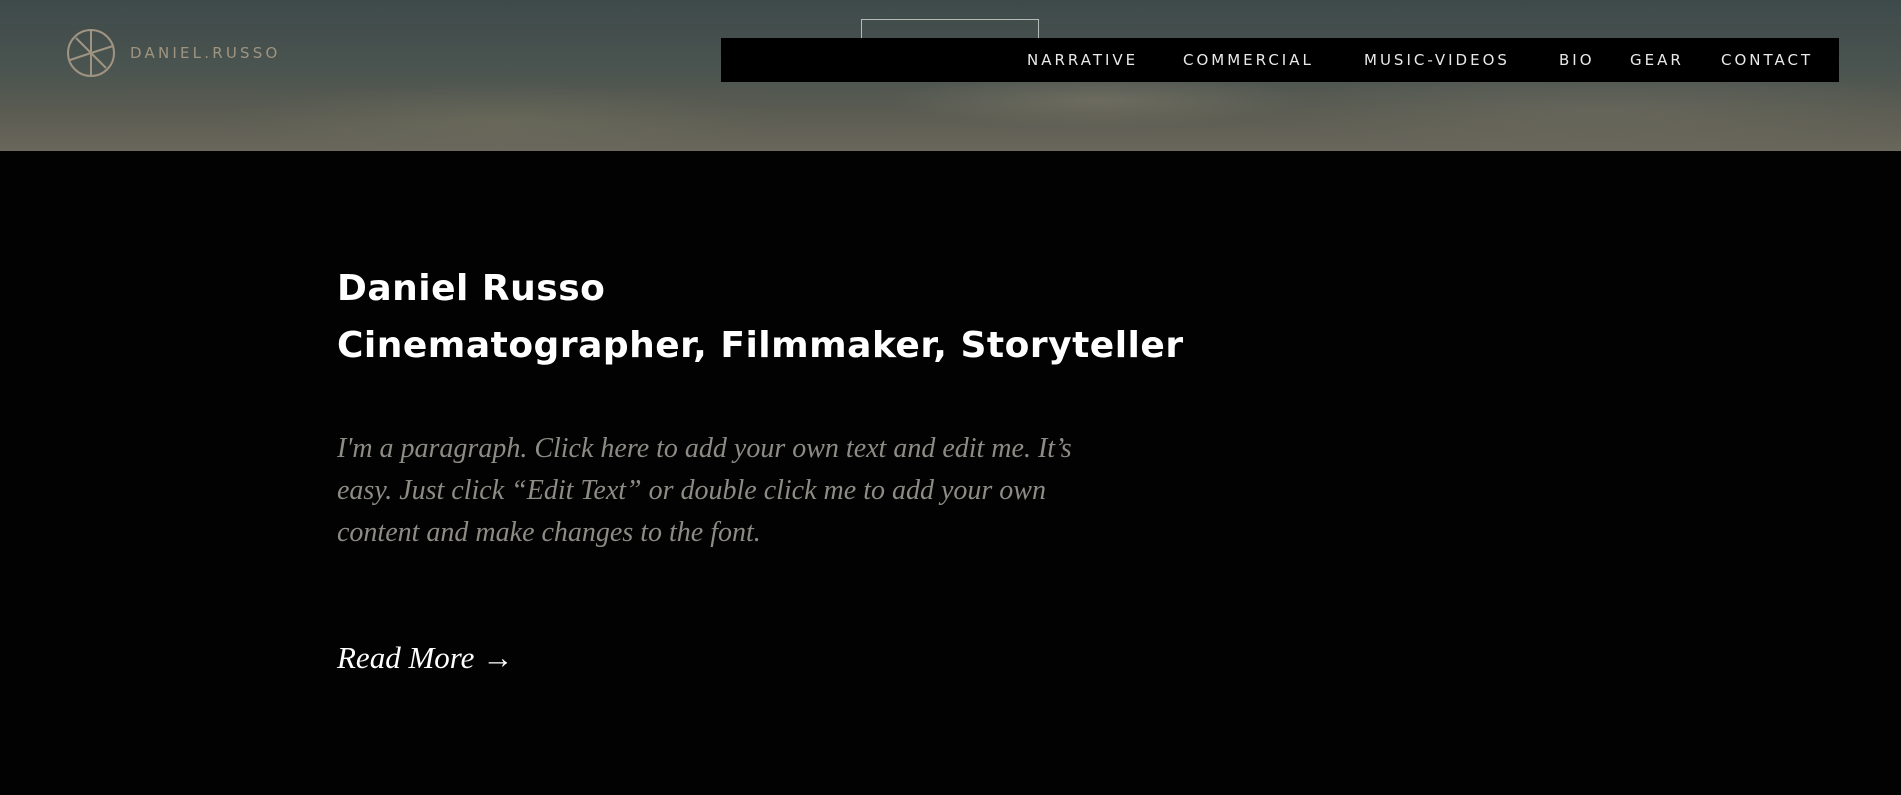 This screenshot has height=795, width=1901. I want to click on nav-item-narrative: NARRATIVE, so click(1082, 60).